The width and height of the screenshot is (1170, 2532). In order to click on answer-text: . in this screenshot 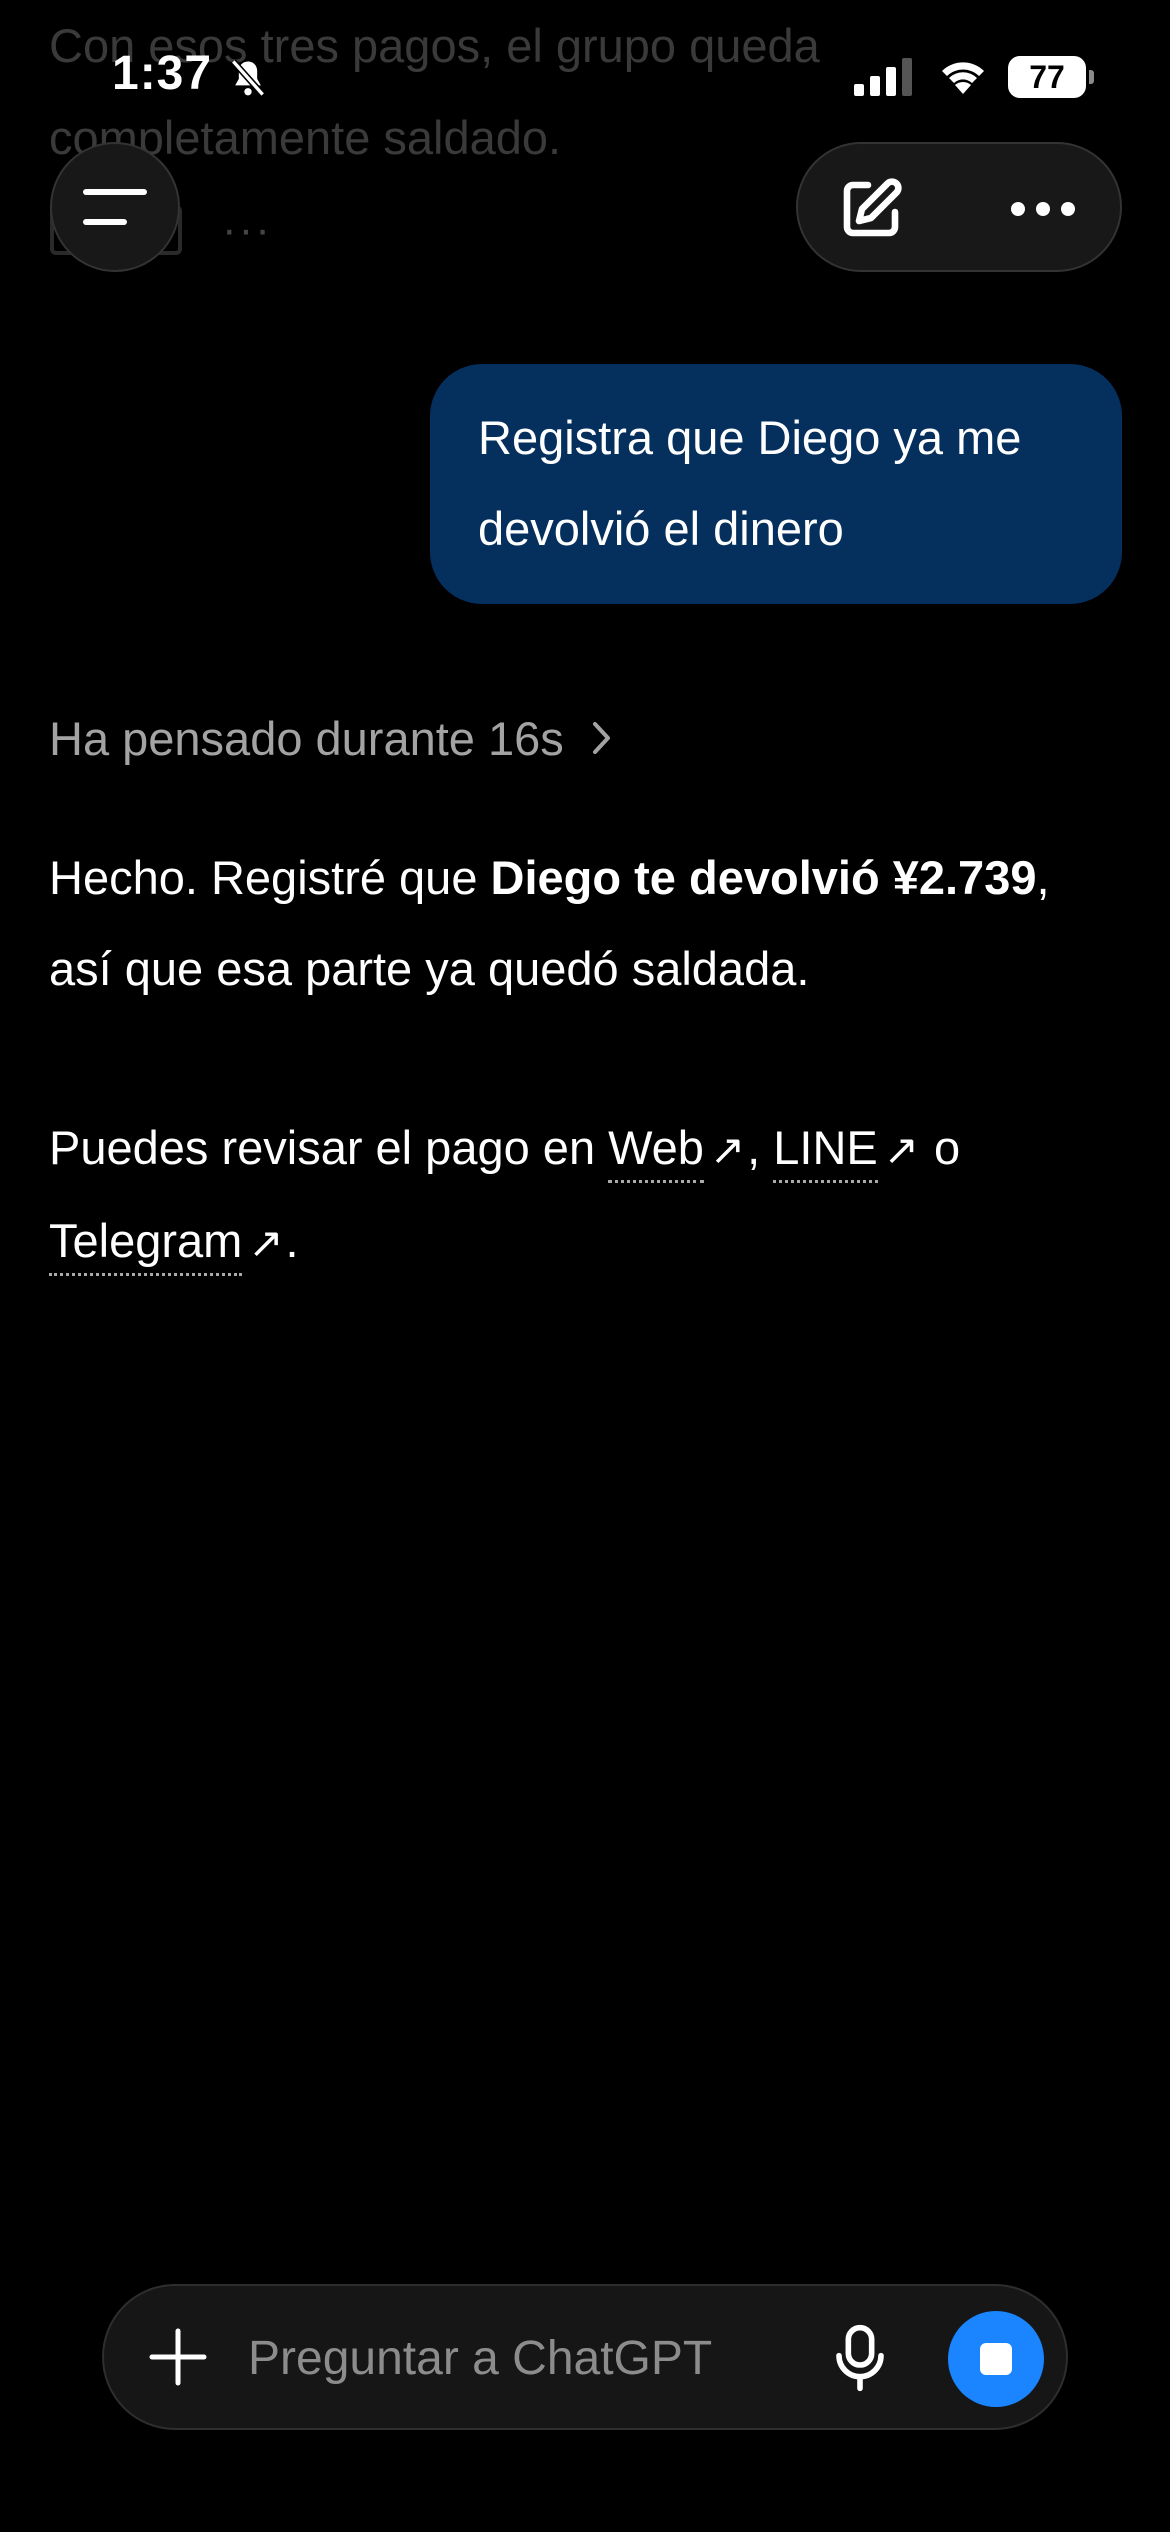, I will do `click(292, 1240)`.